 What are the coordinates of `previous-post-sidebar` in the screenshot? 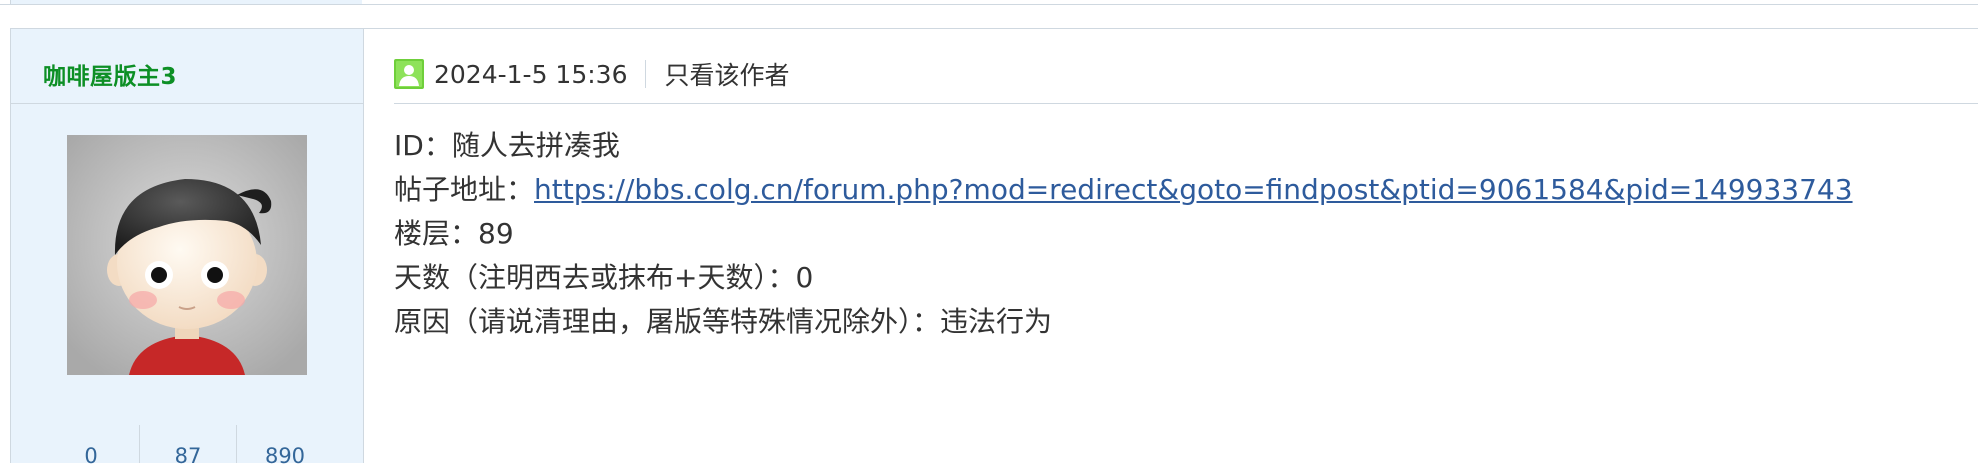 It's located at (187, 2).